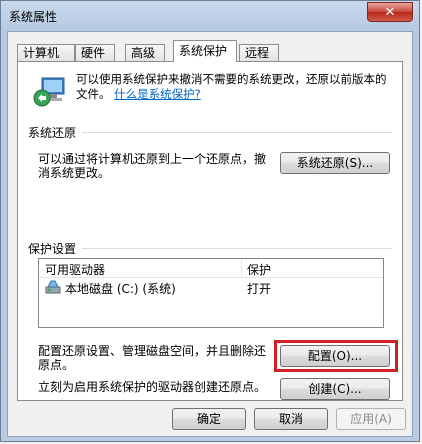  I want to click on system-protection-icon, so click(49, 92).